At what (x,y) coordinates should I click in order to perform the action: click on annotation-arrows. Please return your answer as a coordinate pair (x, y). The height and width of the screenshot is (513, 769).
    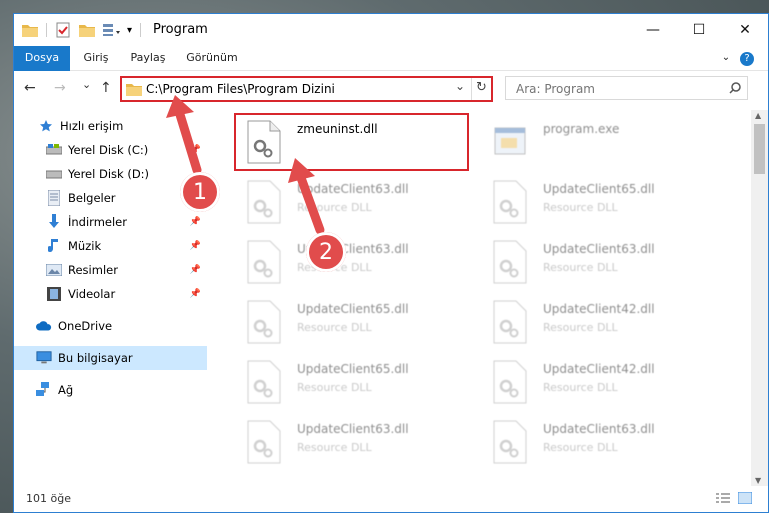
    Looking at the image, I should click on (245, 165).